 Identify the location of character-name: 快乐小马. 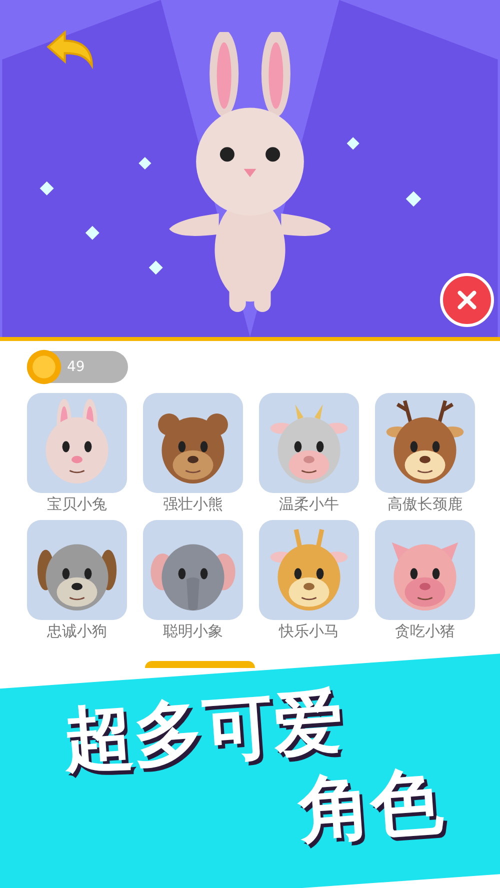
(309, 631).